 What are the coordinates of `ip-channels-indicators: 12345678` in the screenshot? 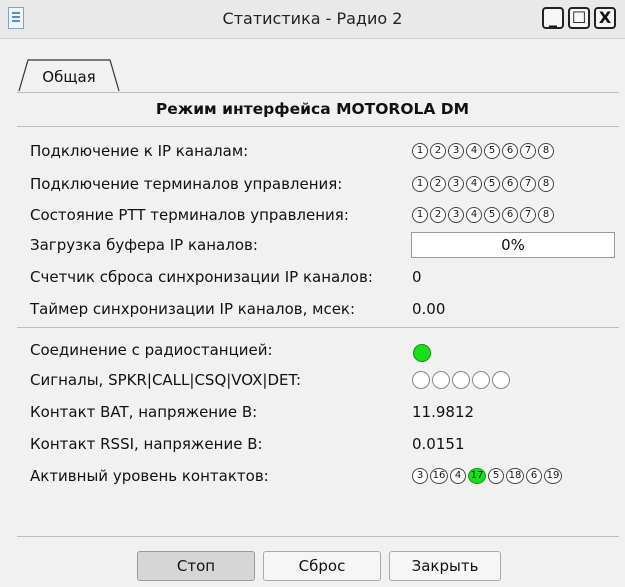 It's located at (484, 151).